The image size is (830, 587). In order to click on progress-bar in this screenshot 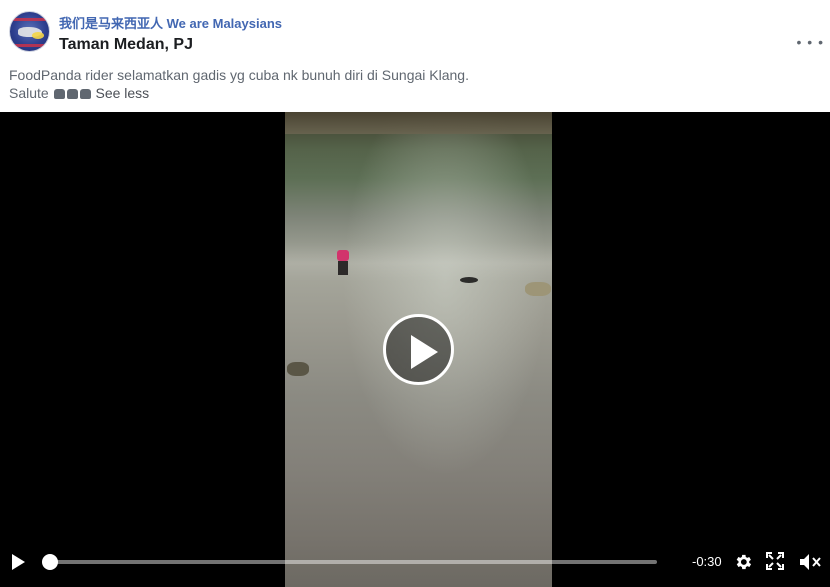, I will do `click(349, 562)`.